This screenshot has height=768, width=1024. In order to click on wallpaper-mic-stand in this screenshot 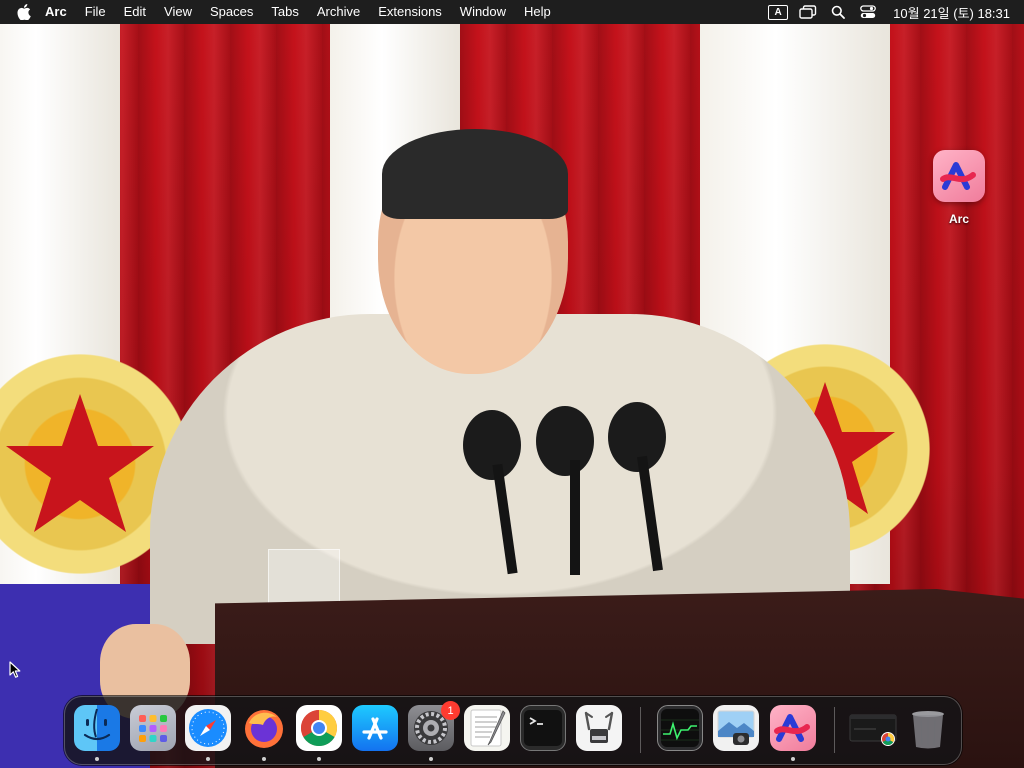, I will do `click(575, 517)`.